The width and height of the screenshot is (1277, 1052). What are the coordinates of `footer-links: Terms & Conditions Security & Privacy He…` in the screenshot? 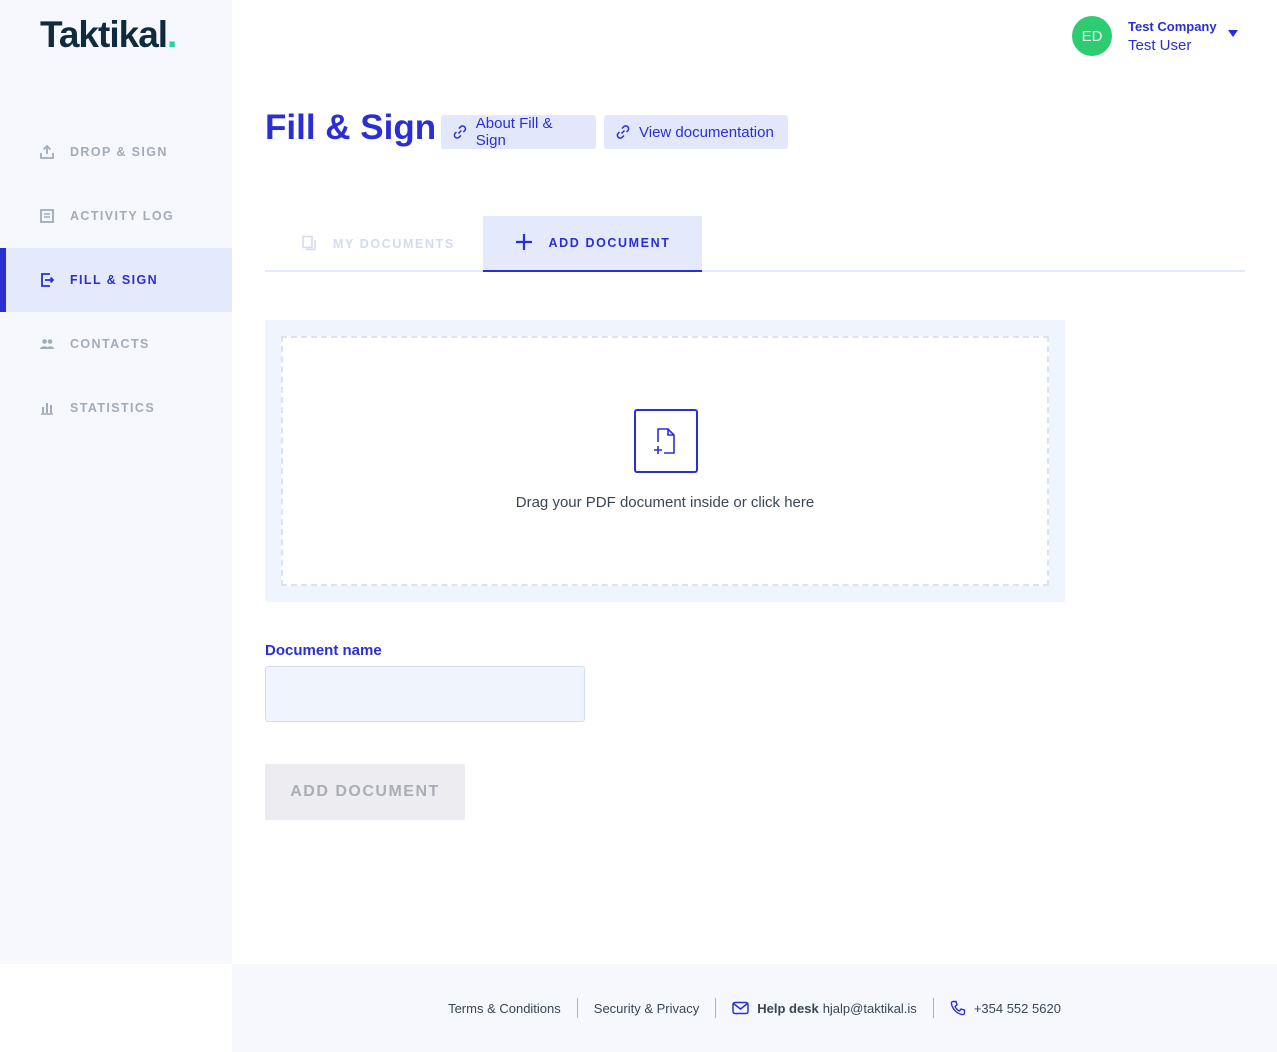 It's located at (754, 1008).